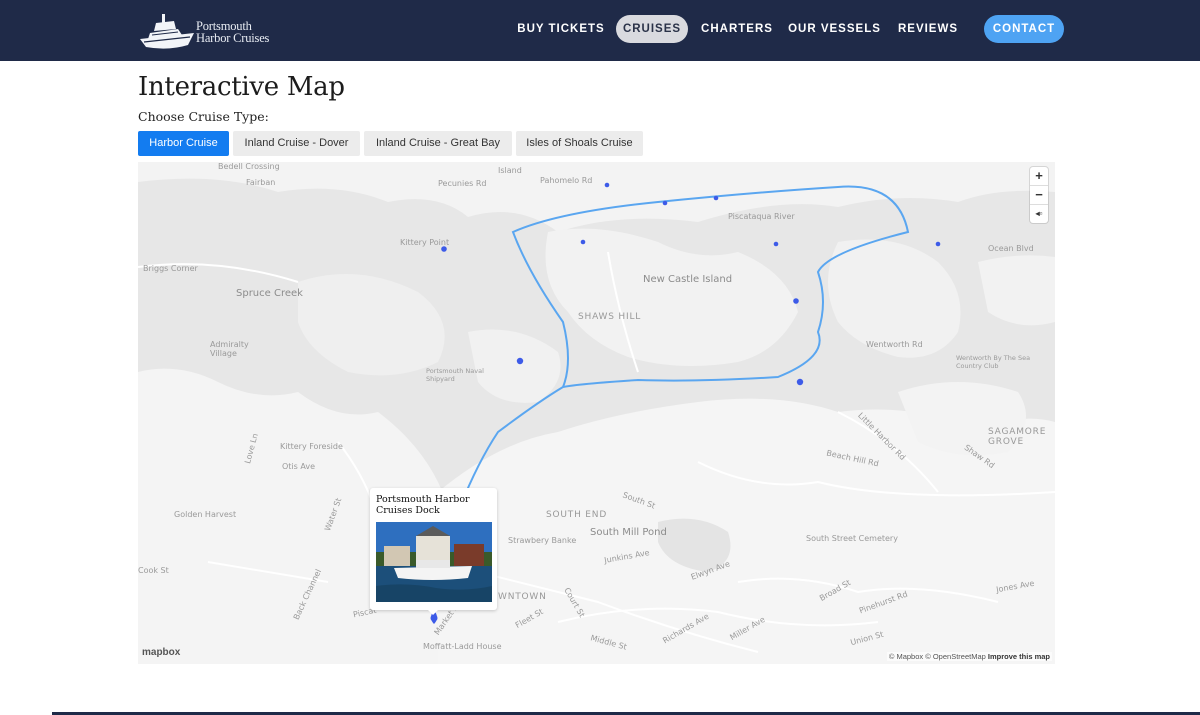 Image resolution: width=1200 pixels, height=715 pixels. I want to click on map-label: Bedell Crossing, so click(249, 166).